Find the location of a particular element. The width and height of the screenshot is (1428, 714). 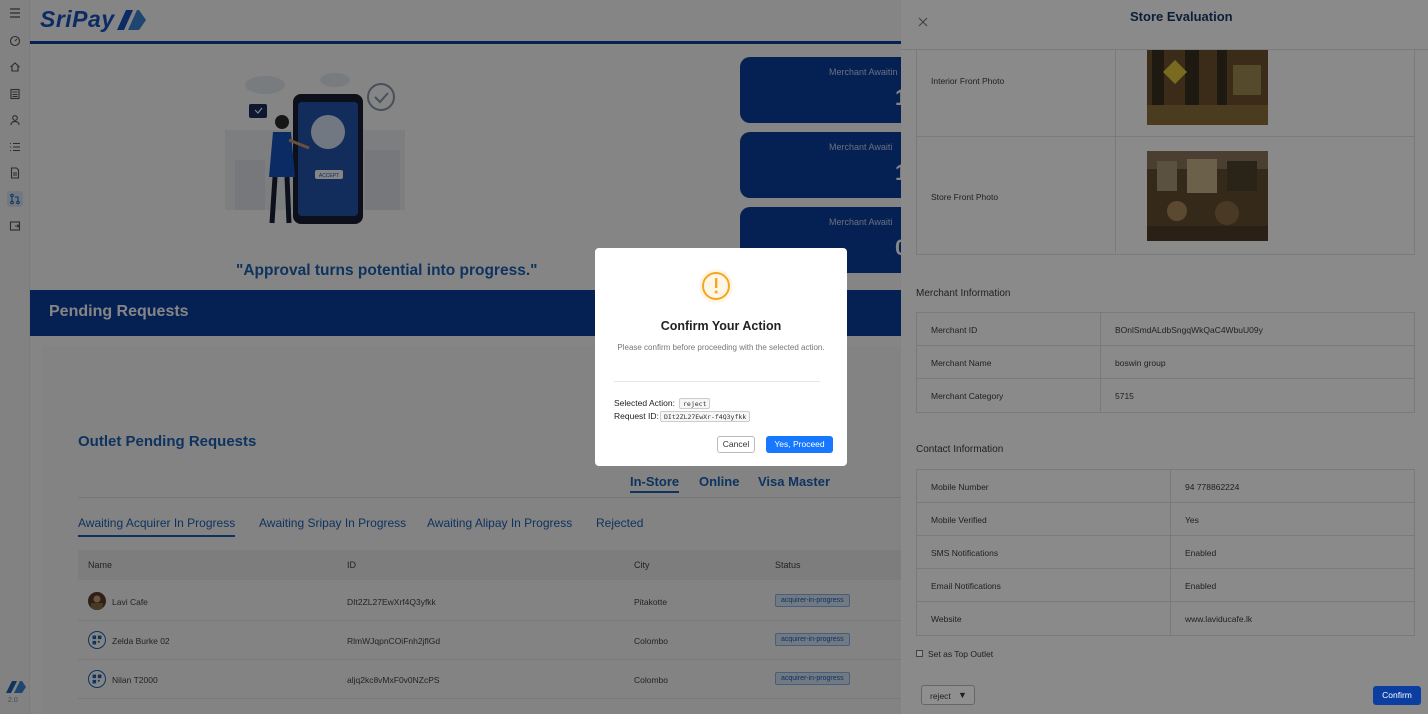

photo-label: Store Front Photo is located at coordinates (965, 197).